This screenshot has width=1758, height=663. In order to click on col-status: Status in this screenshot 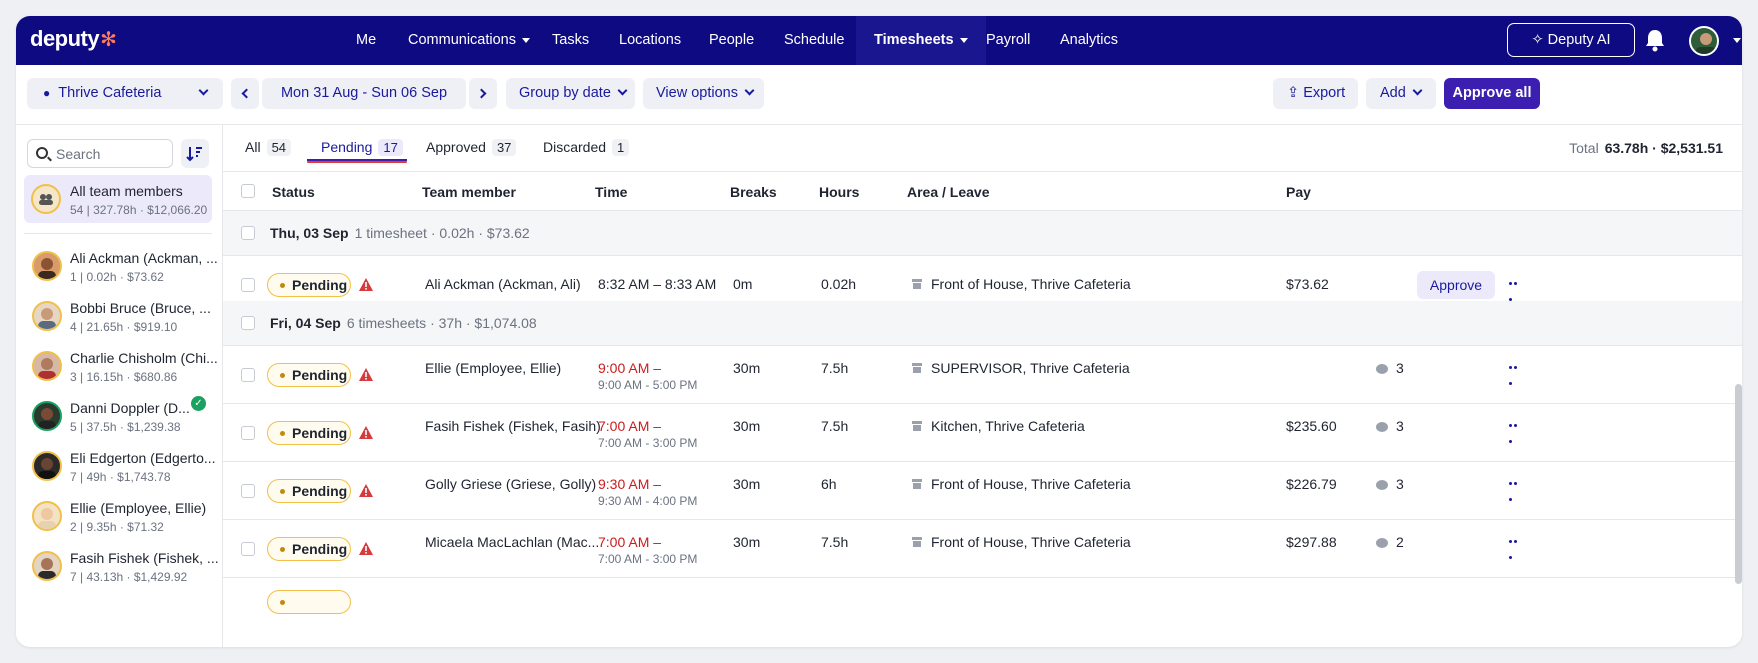, I will do `click(293, 192)`.